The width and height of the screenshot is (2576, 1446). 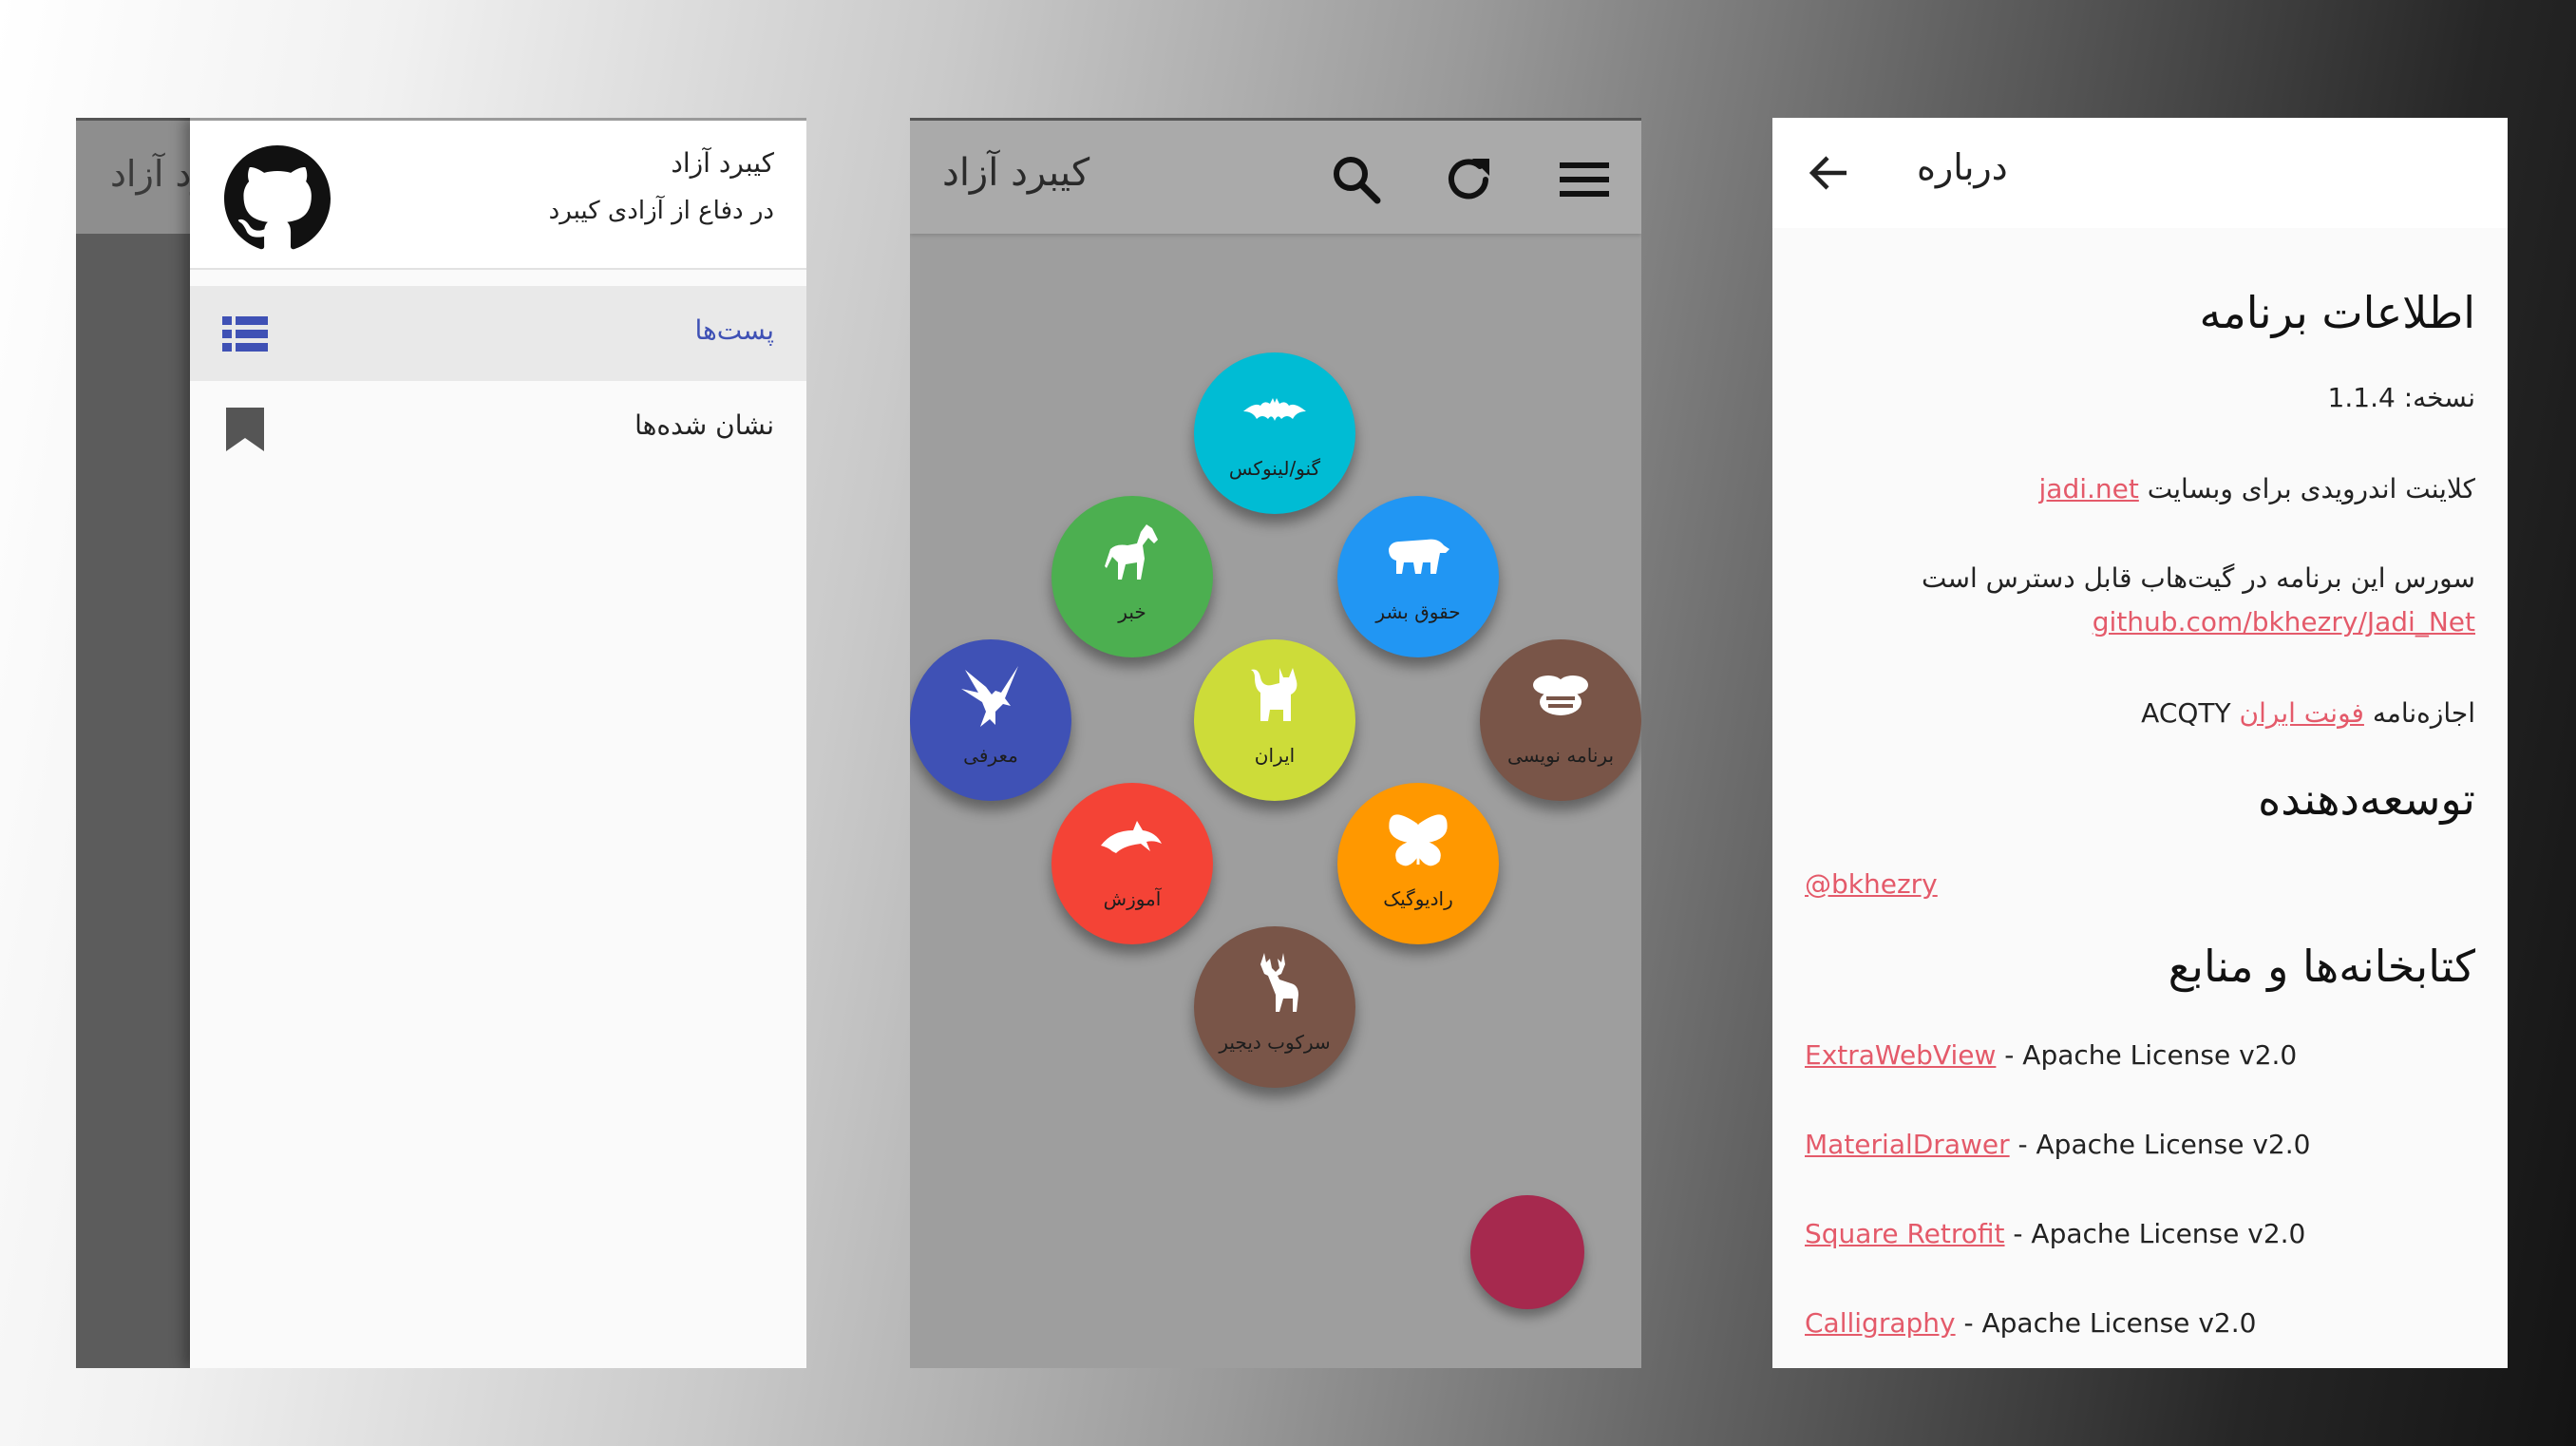 I want to click on client-text: کلاینت اندرویدی برای وبسایت, so click(x=2311, y=488).